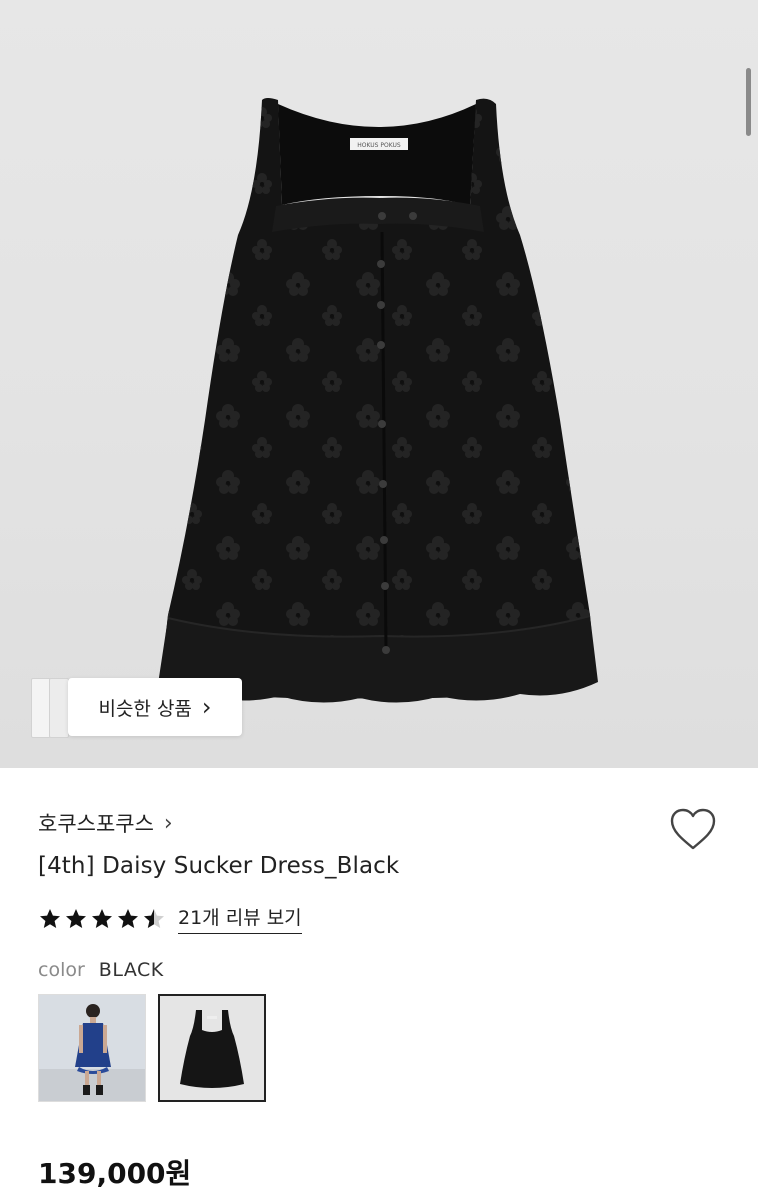  What do you see at coordinates (748, 102) in the screenshot?
I see `scrollbar` at bounding box center [748, 102].